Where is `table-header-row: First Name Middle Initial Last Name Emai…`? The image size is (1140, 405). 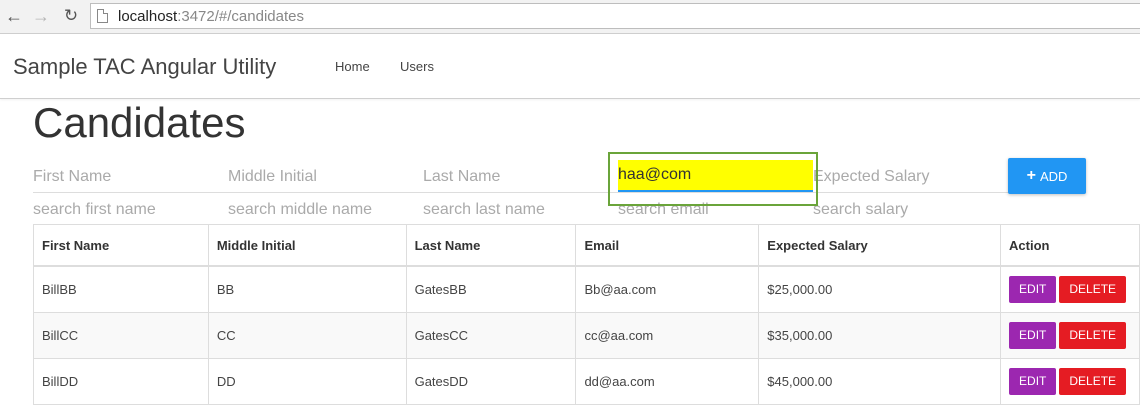
table-header-row: First Name Middle Initial Last Name Emai… is located at coordinates (586, 245).